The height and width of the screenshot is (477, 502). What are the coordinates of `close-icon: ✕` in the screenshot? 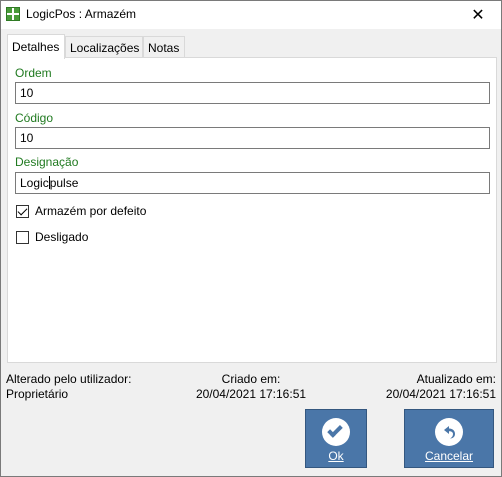 It's located at (478, 15).